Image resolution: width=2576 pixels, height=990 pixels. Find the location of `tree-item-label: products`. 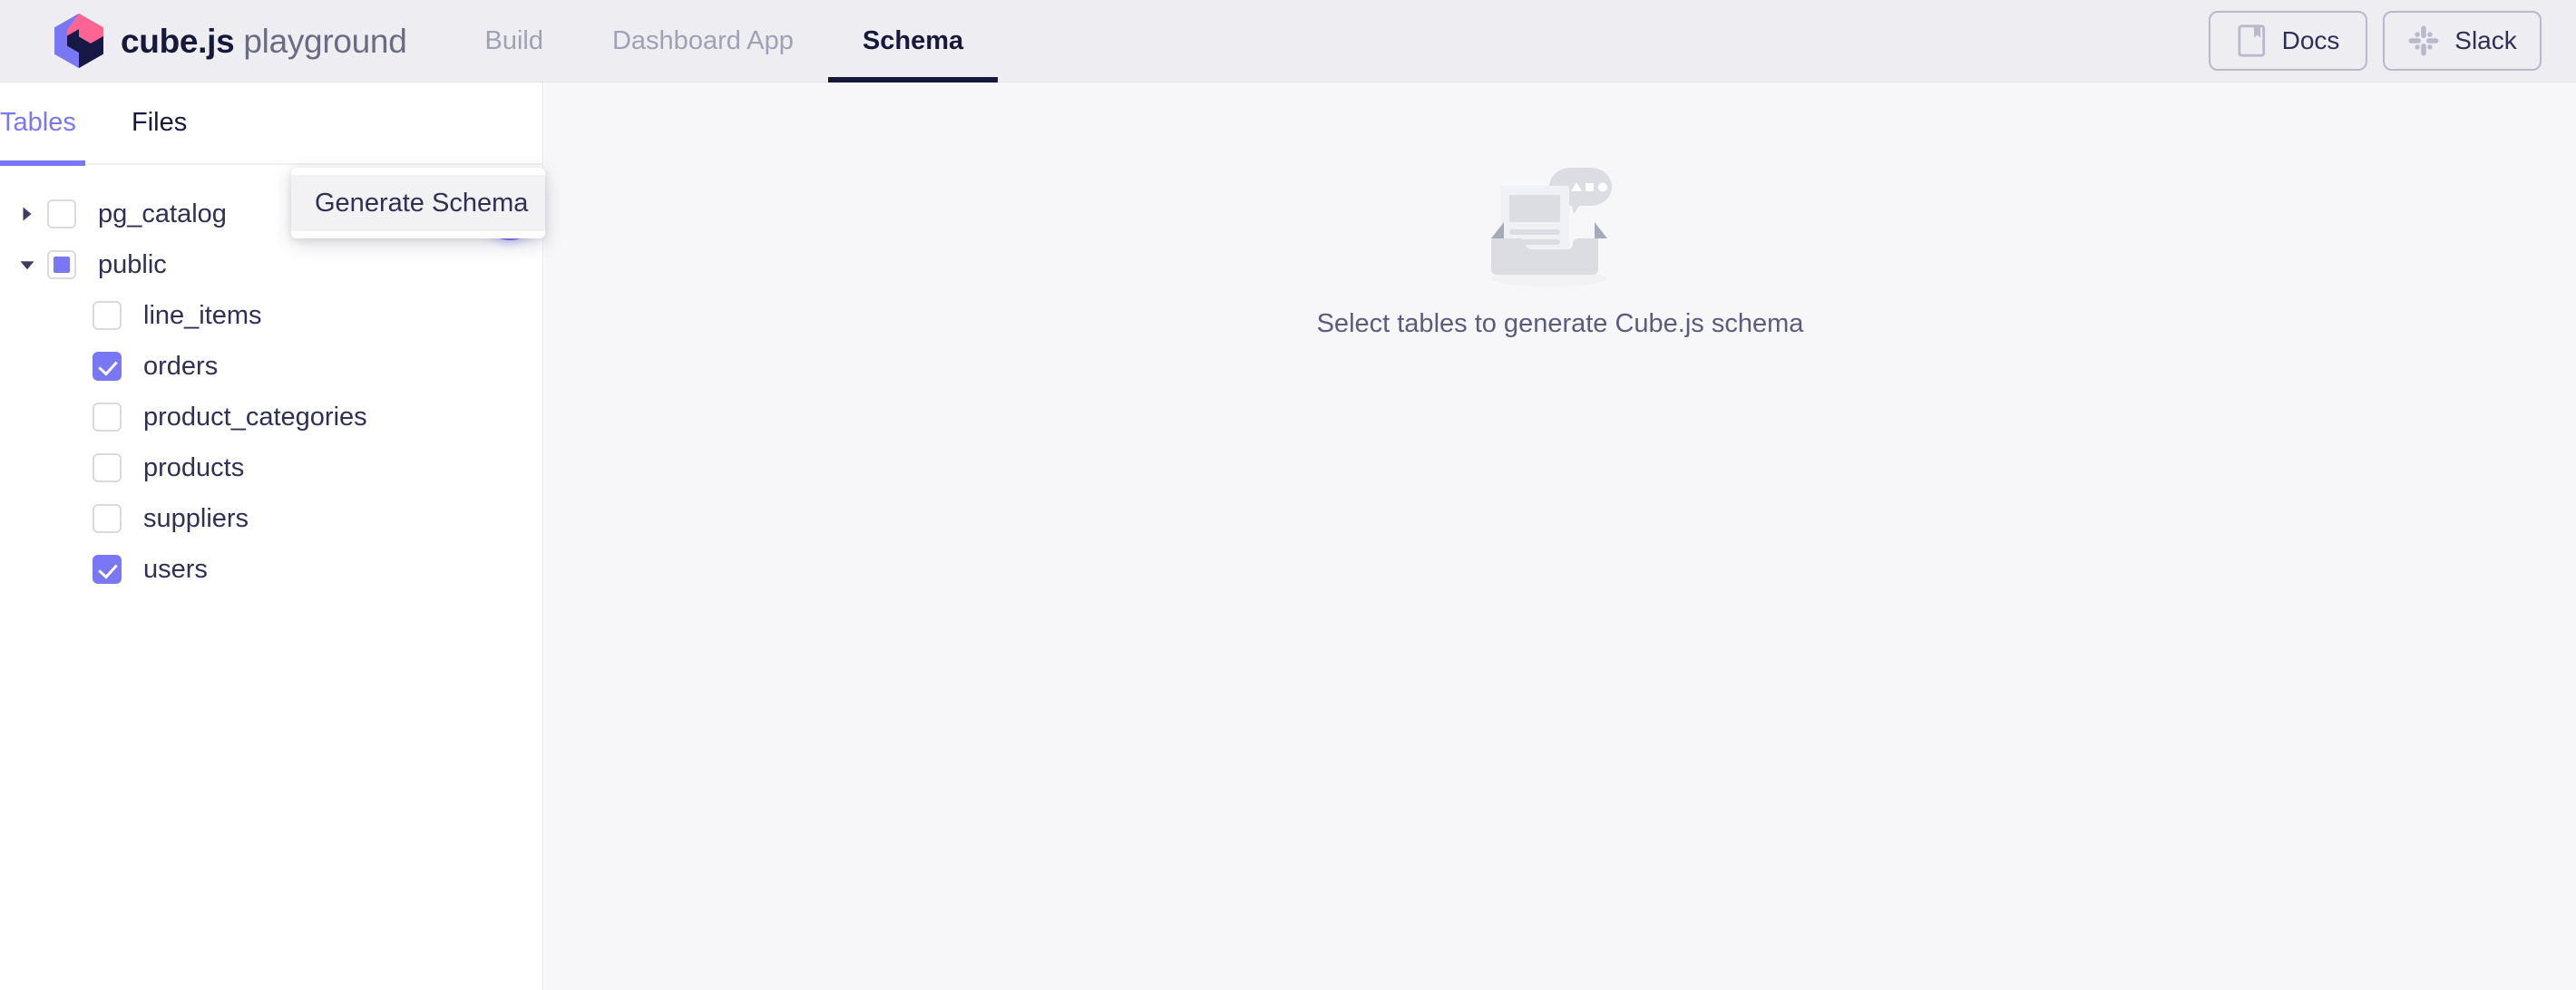

tree-item-label: products is located at coordinates (194, 467).